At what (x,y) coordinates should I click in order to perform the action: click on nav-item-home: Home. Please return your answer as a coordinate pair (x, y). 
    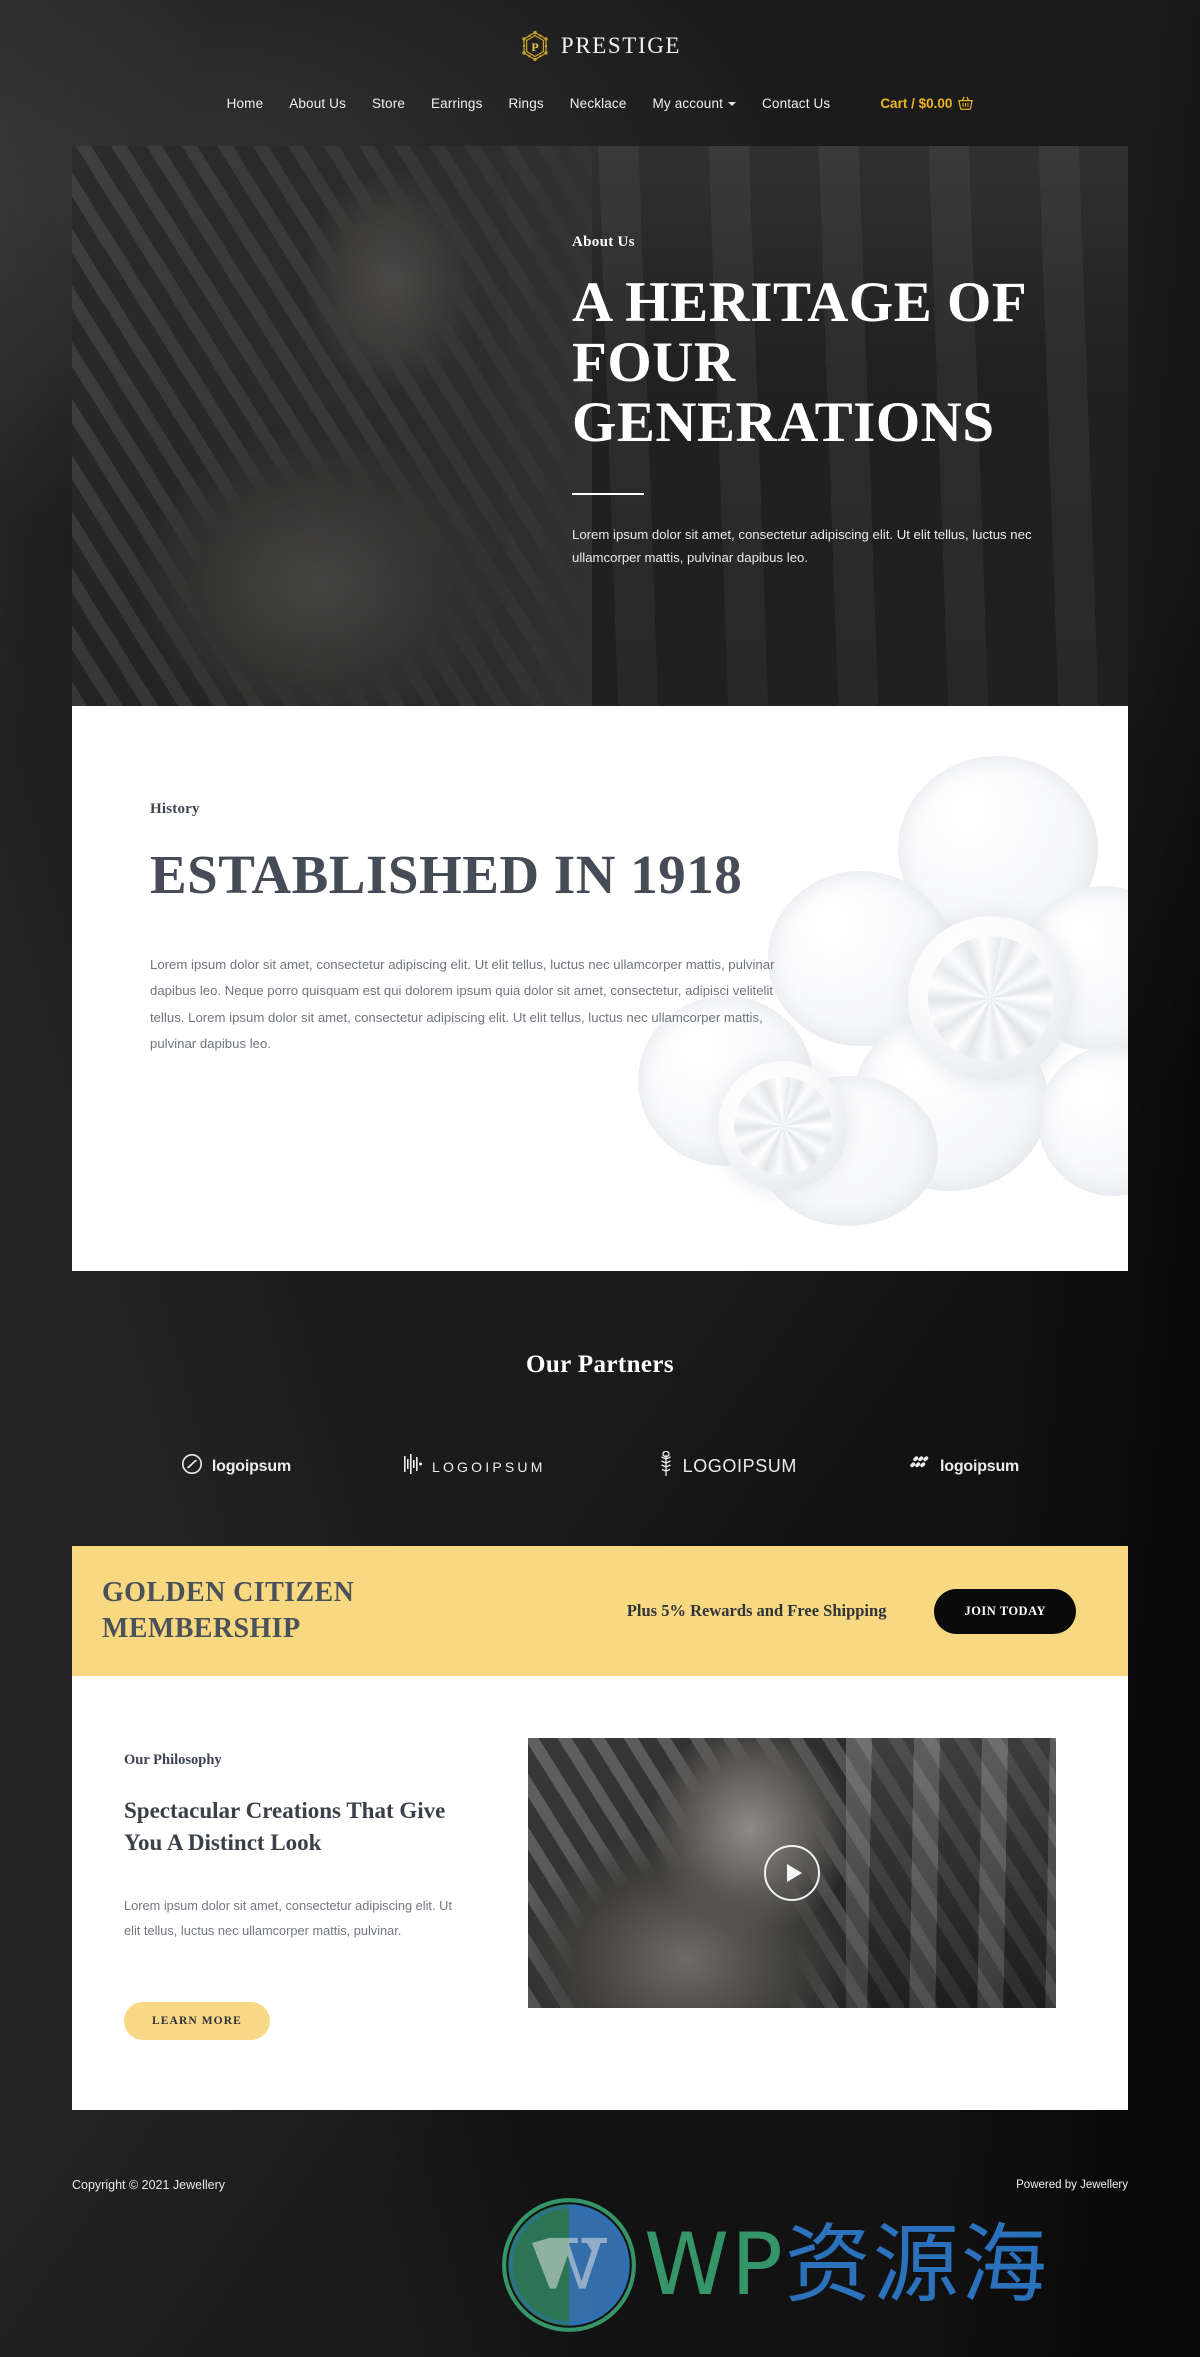
    Looking at the image, I should click on (245, 103).